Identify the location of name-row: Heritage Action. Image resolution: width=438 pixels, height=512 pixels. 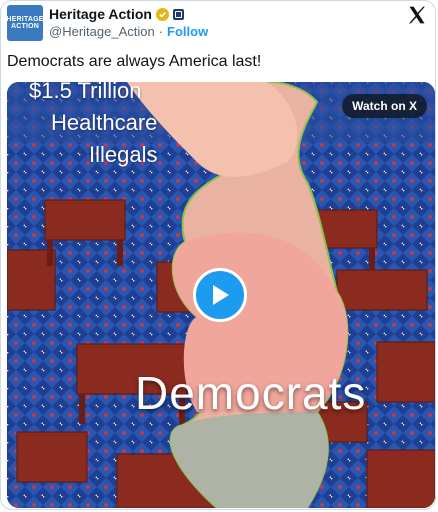
(116, 14).